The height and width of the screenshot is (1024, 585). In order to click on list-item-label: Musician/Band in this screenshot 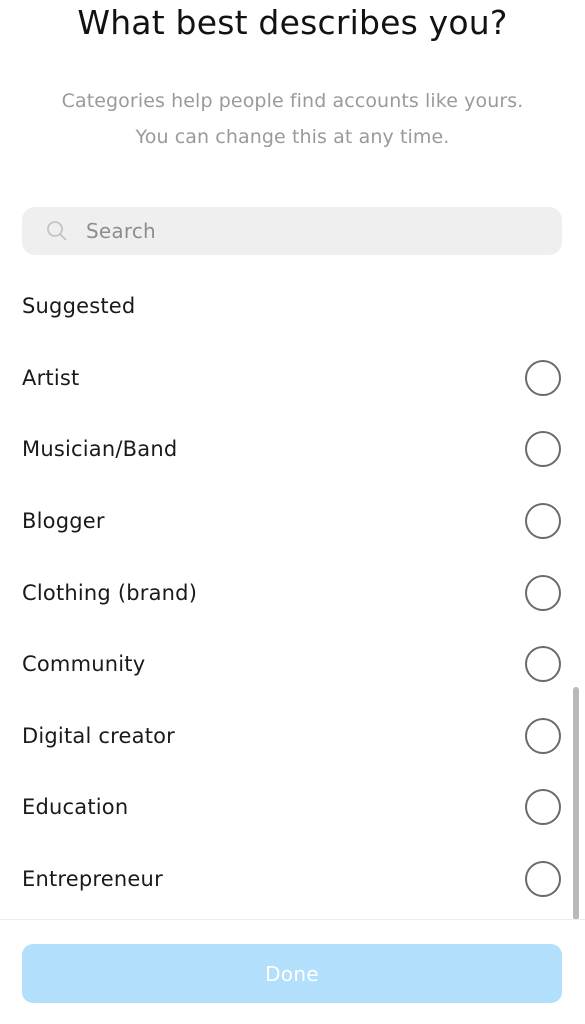, I will do `click(100, 449)`.